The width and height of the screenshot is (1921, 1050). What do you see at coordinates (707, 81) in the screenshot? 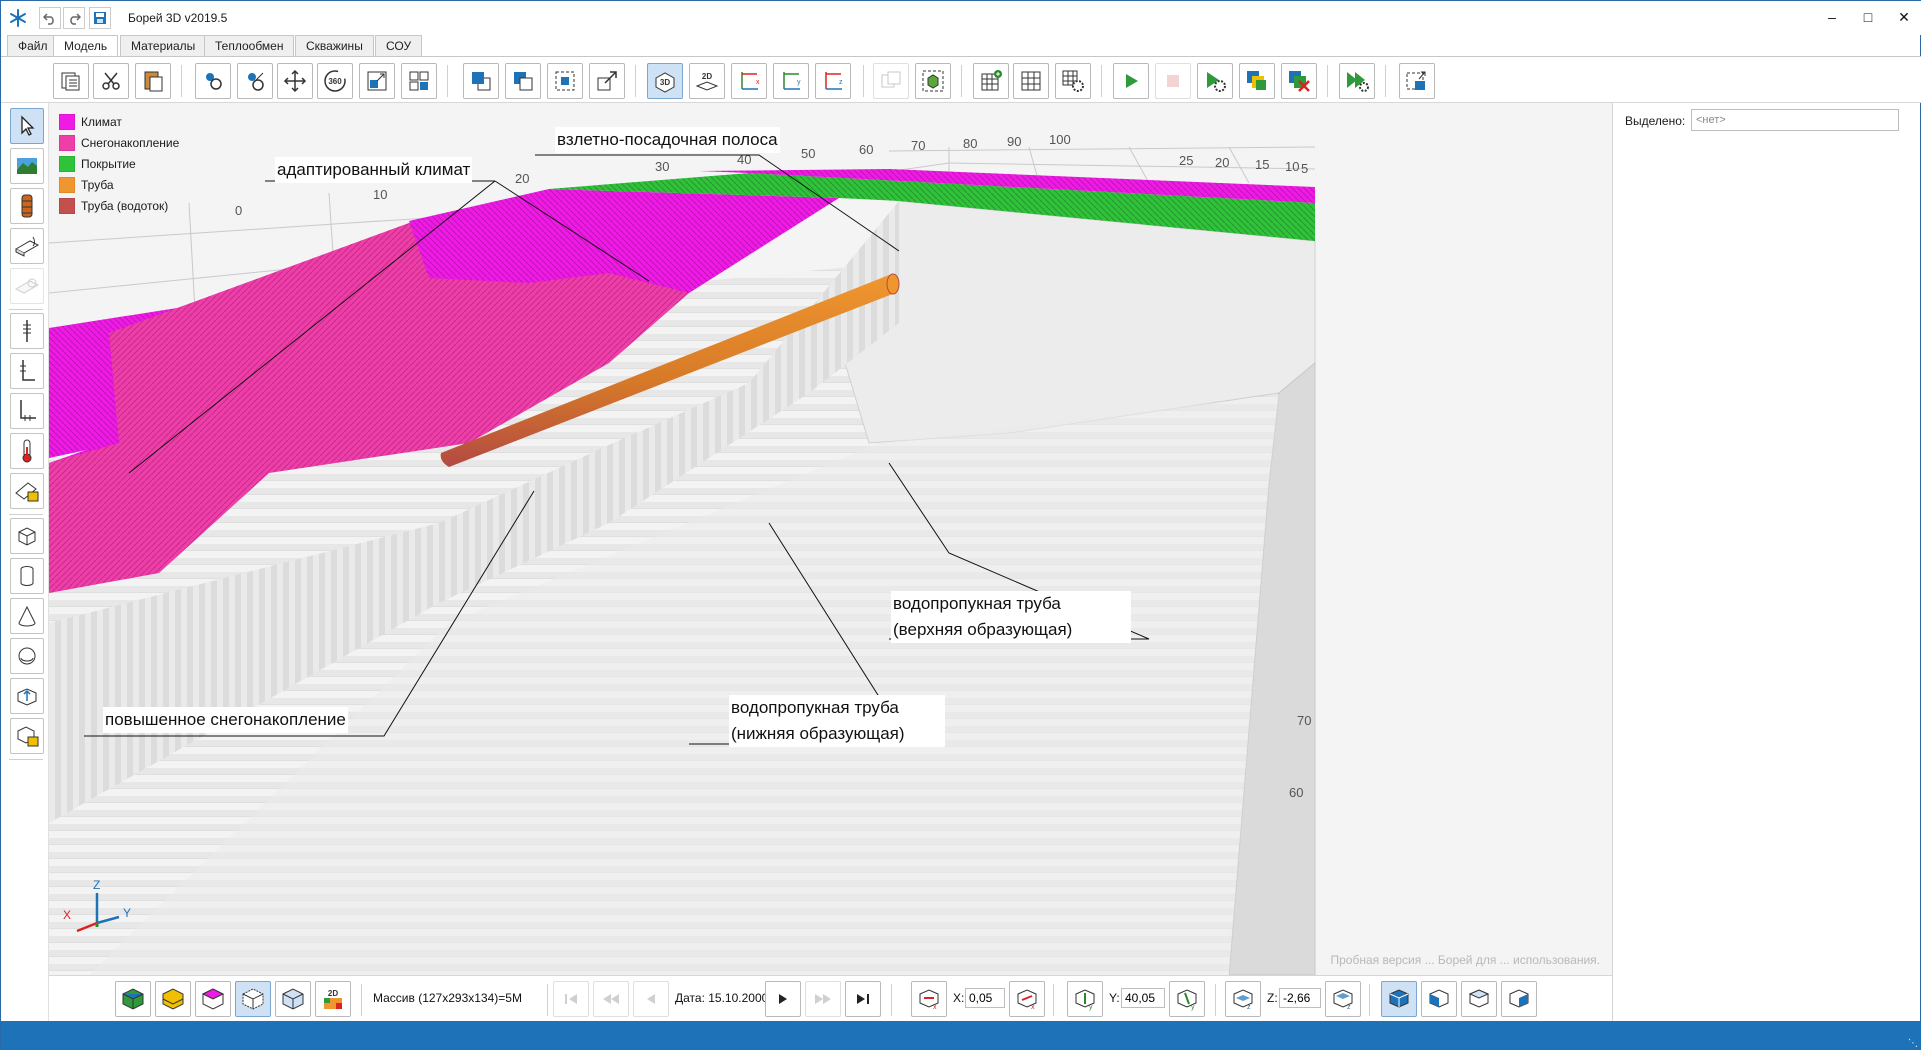
I see `view-2d-icon: 2D` at bounding box center [707, 81].